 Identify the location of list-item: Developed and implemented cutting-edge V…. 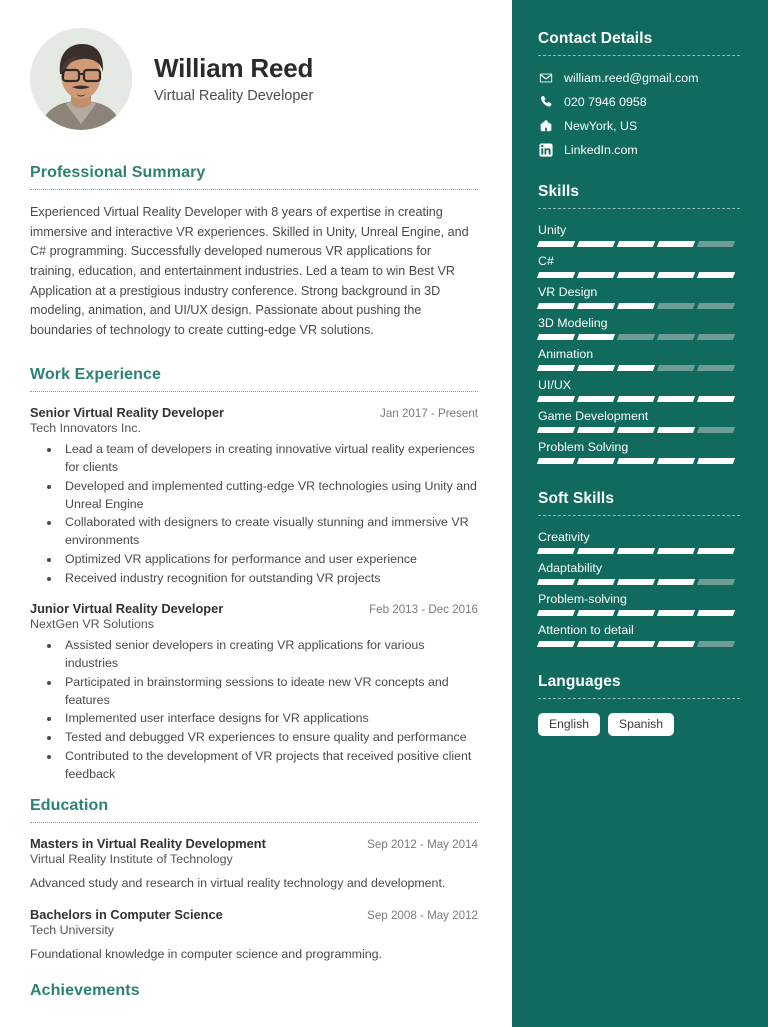
(269, 495).